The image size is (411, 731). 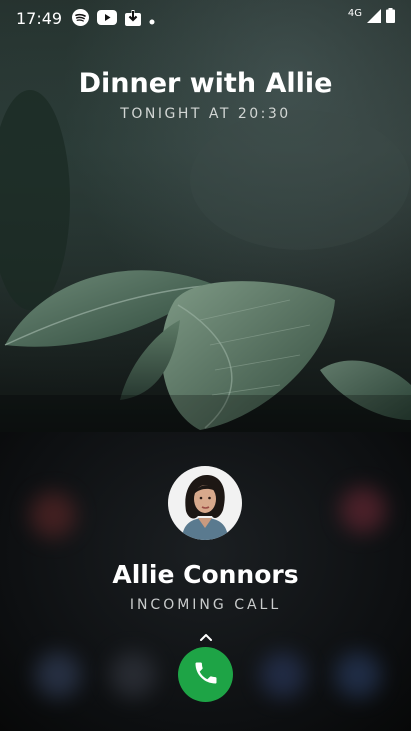 I want to click on phone-icon, so click(x=206, y=675).